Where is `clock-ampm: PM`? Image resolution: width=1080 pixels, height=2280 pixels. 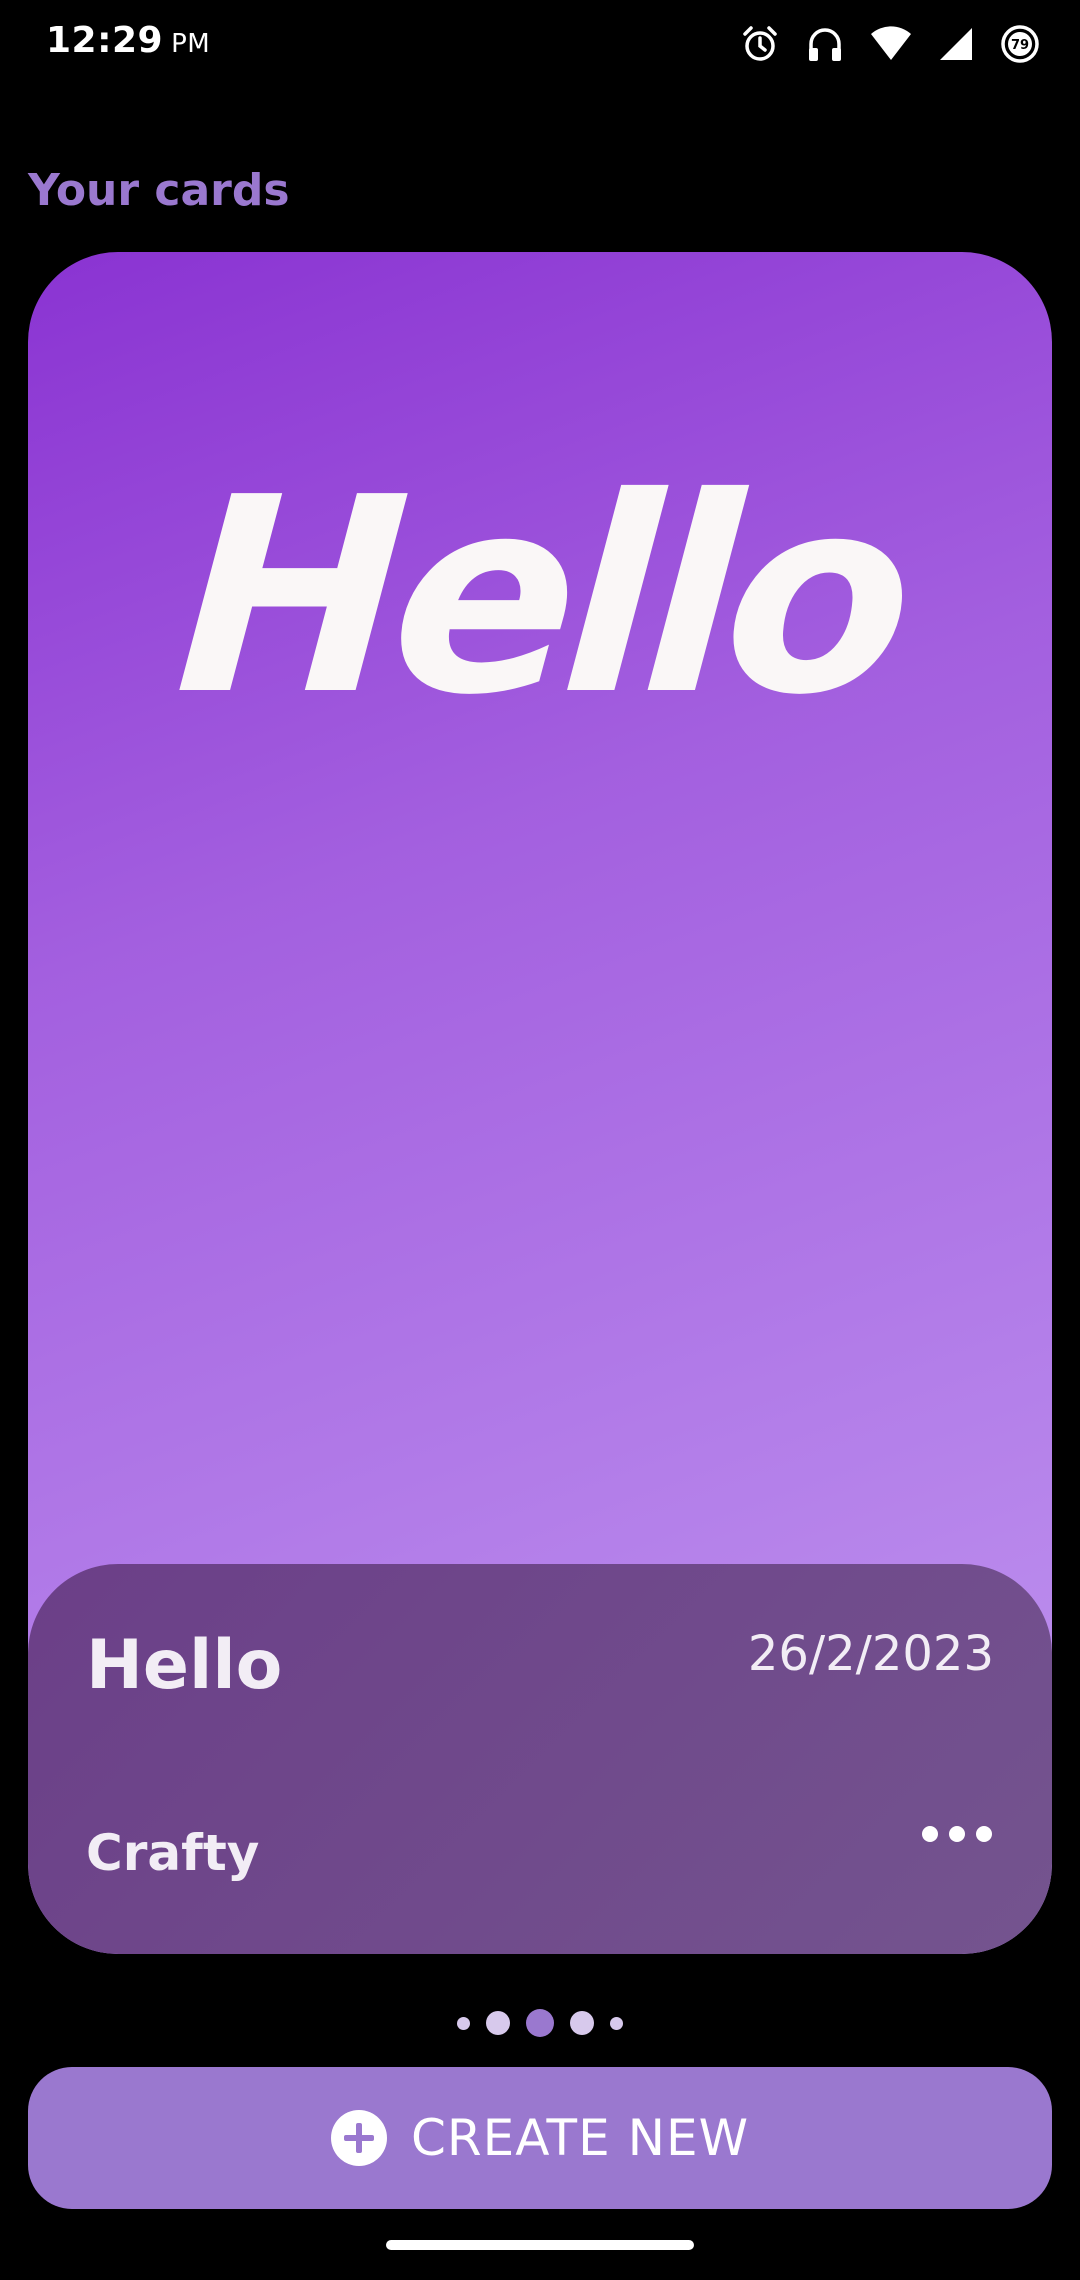 clock-ampm: PM is located at coordinates (191, 44).